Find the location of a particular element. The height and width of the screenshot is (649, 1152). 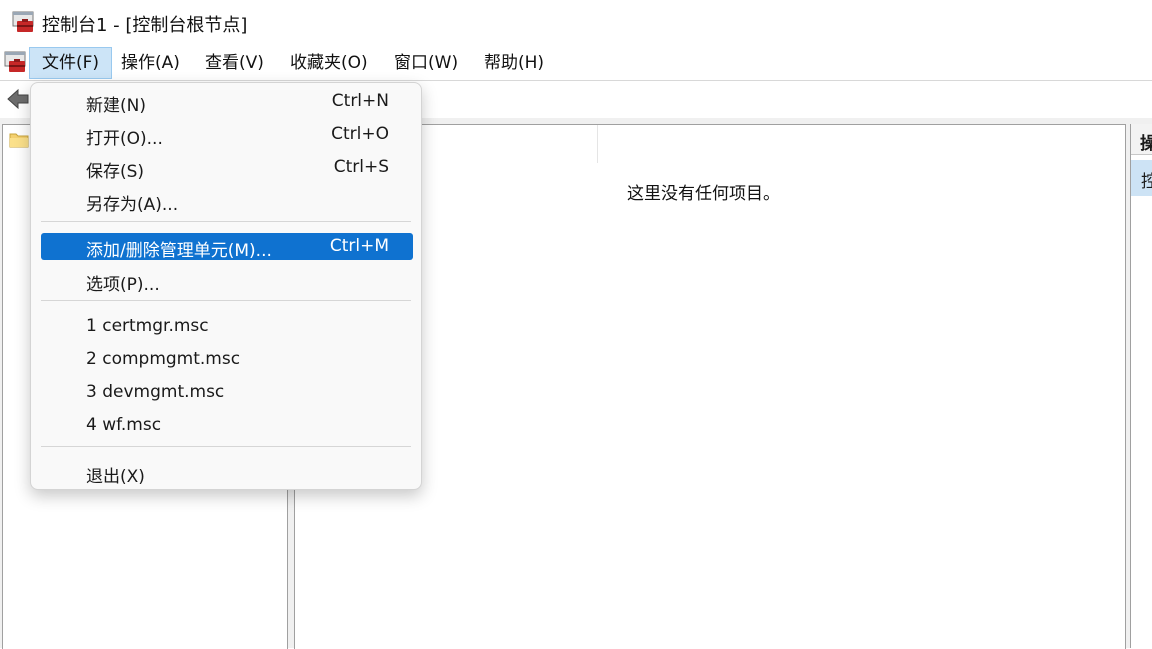

empty-message: 这里没有任何项目。 is located at coordinates (703, 194).